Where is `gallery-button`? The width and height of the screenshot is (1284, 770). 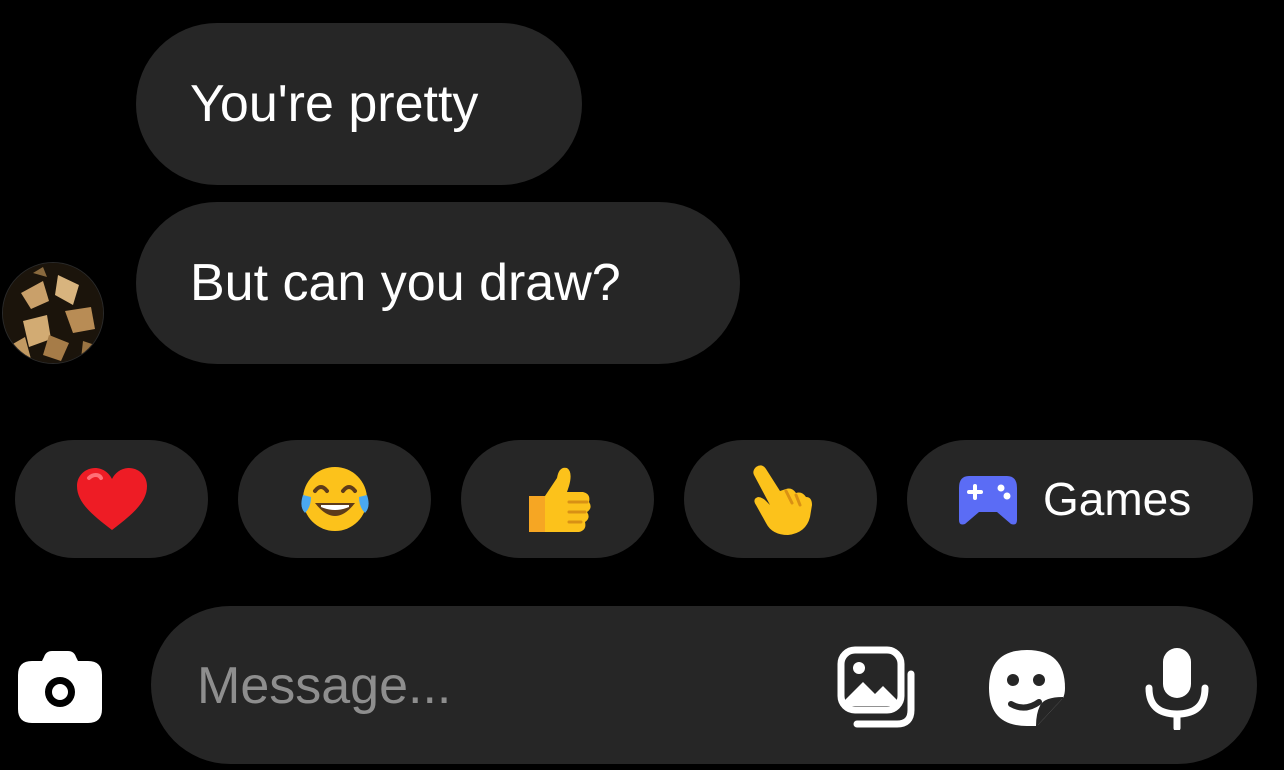 gallery-button is located at coordinates (877, 688).